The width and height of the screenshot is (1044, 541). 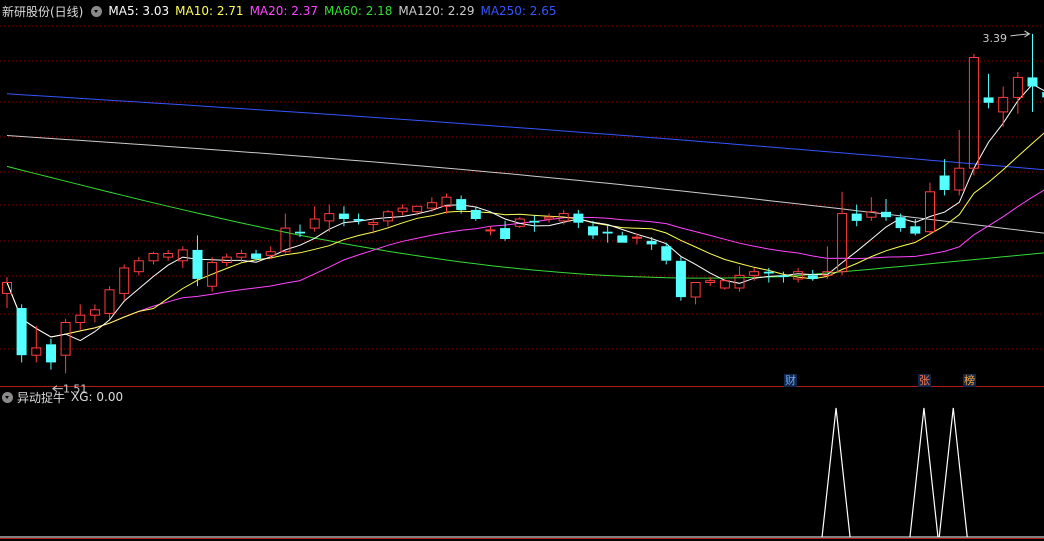 I want to click on event-marker-ranking: 榜, so click(x=969, y=380).